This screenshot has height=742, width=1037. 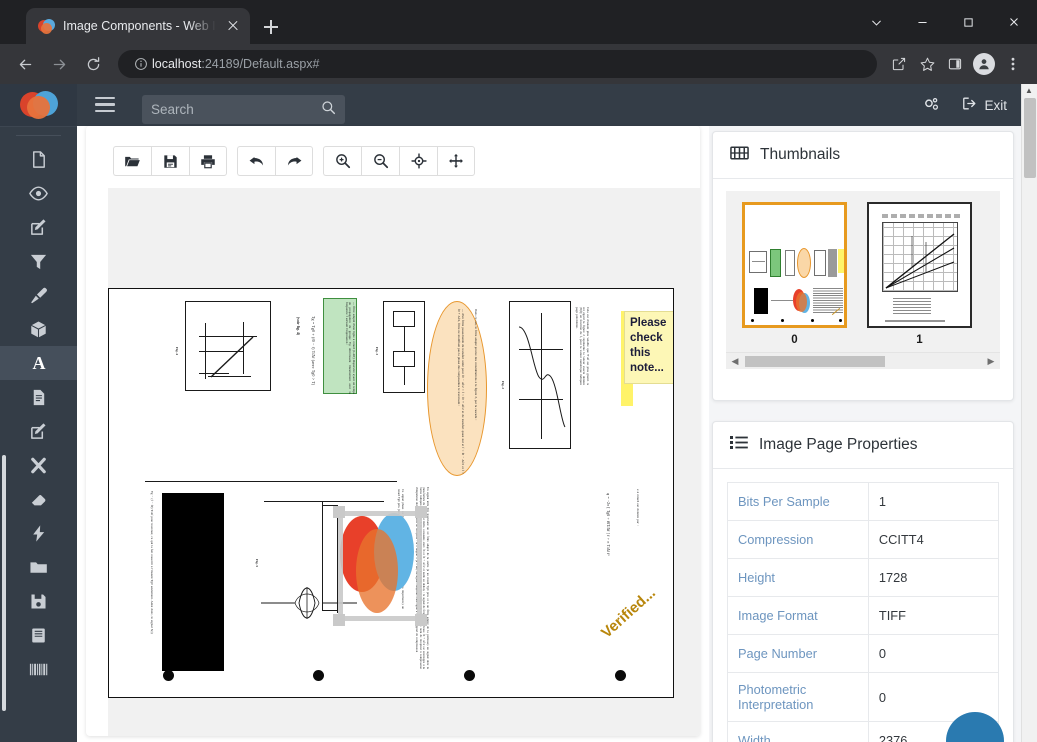 I want to click on star-icon, so click(x=927, y=64).